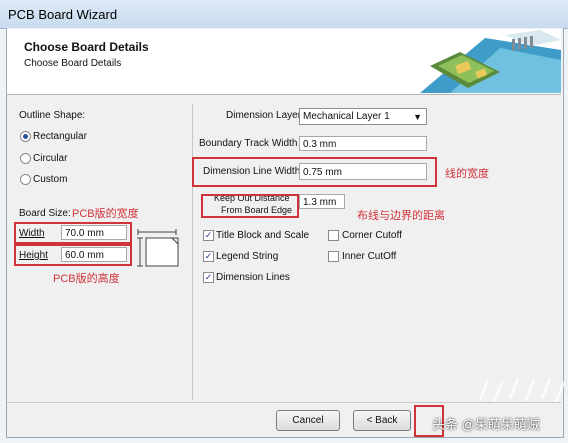  I want to click on decorative-stroke-marks, so click(522, 390).